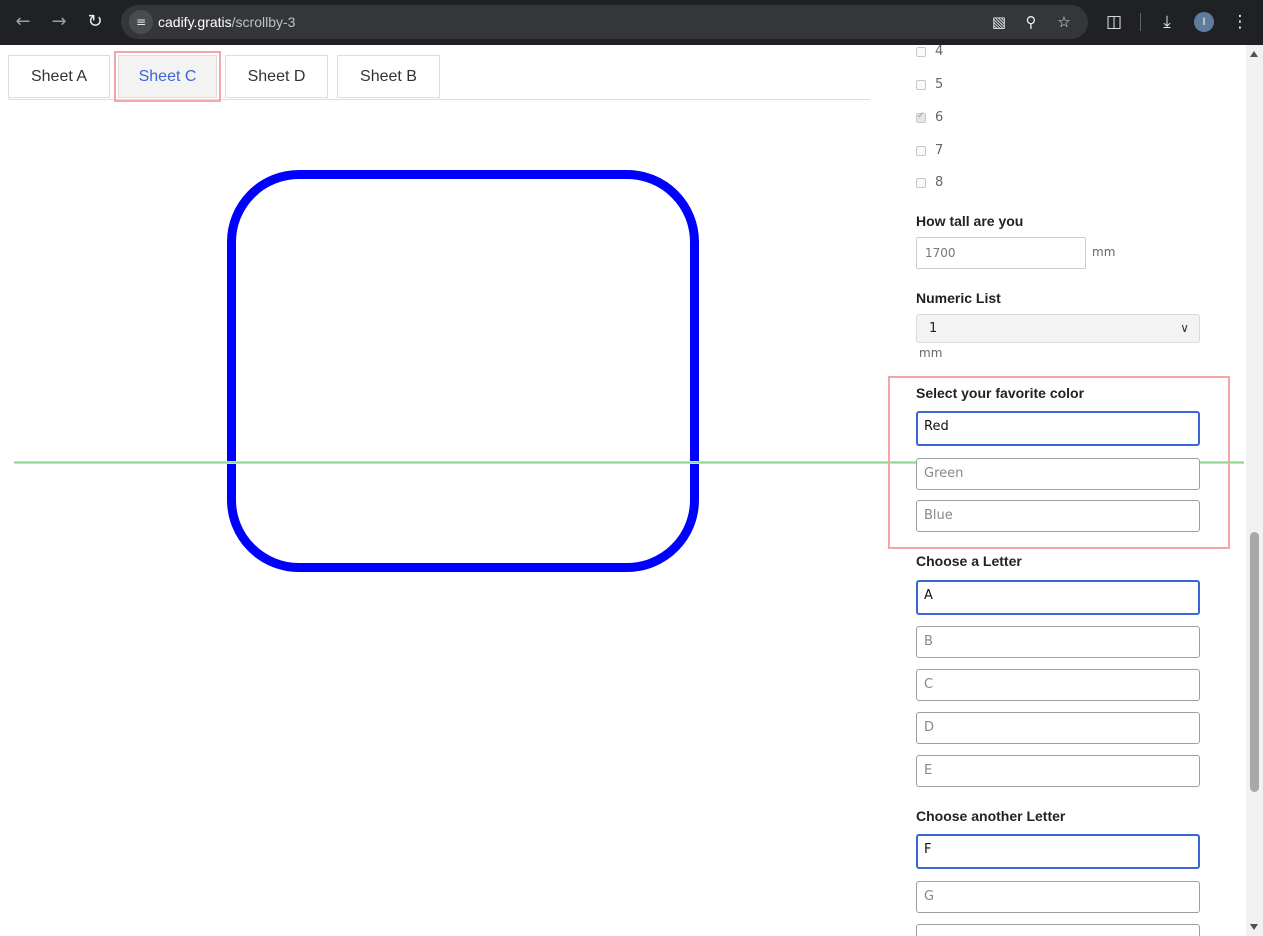 This screenshot has width=1263, height=936. What do you see at coordinates (1064, 22) in the screenshot?
I see `bookmark-star-icon: ☆` at bounding box center [1064, 22].